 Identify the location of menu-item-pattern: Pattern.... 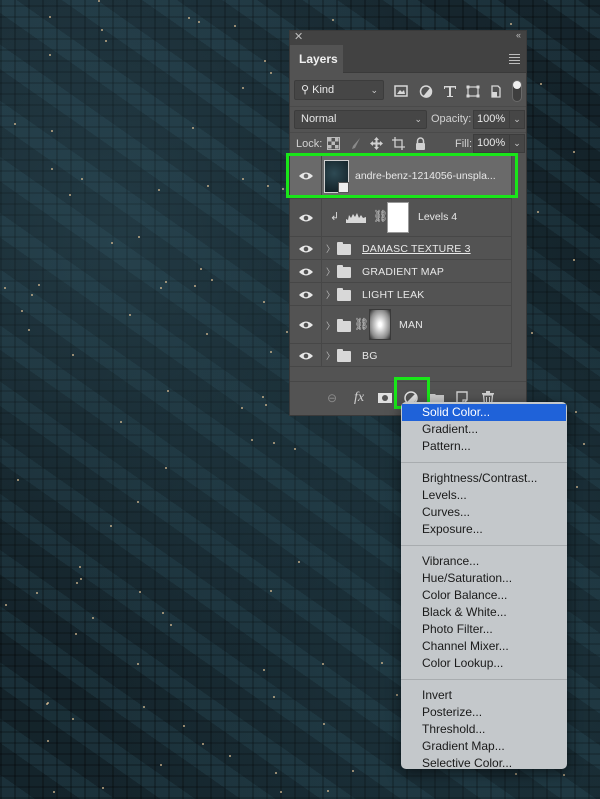
(484, 446).